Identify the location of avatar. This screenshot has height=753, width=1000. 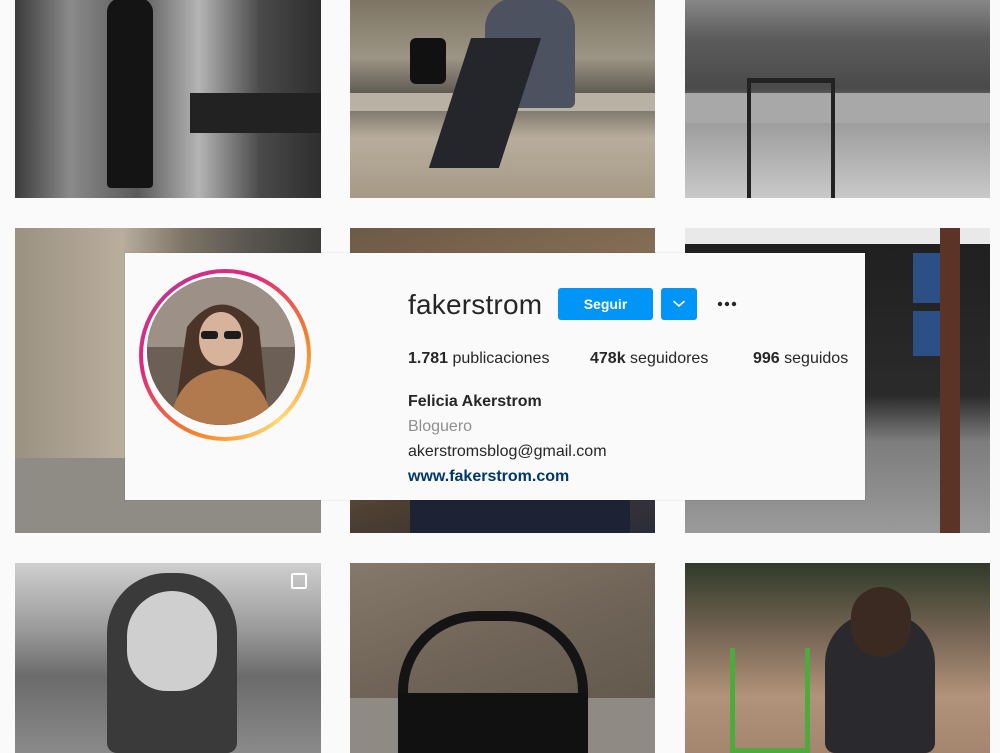
(221, 351).